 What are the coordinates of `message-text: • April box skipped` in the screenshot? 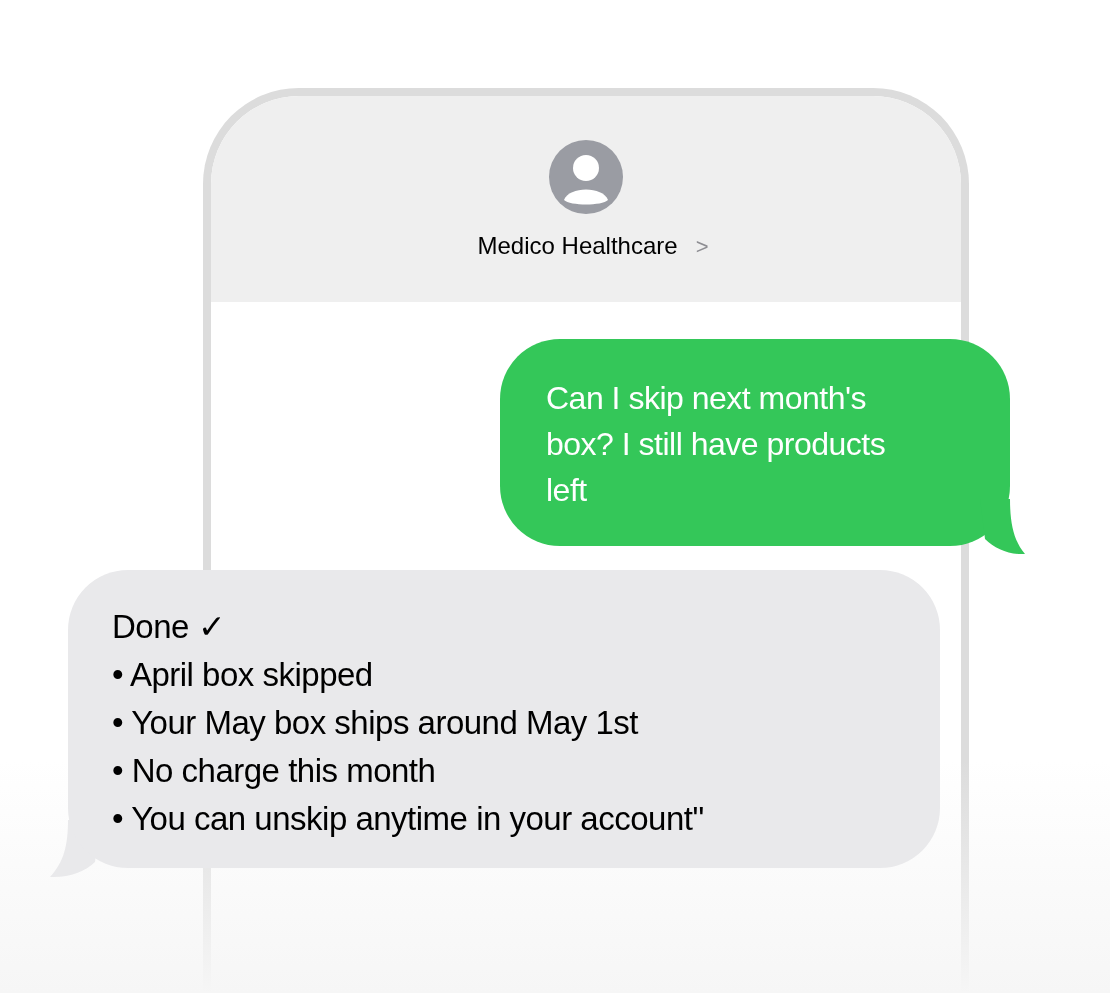 It's located at (243, 675).